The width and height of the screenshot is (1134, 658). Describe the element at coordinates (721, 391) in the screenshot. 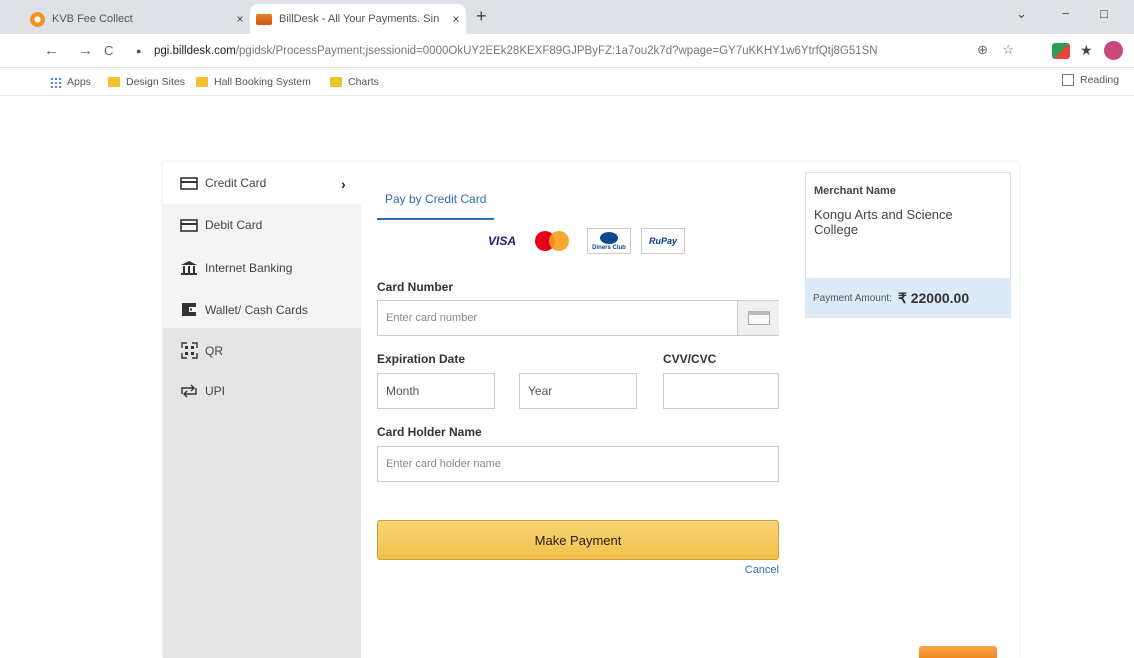

I see `cvv-input` at that location.